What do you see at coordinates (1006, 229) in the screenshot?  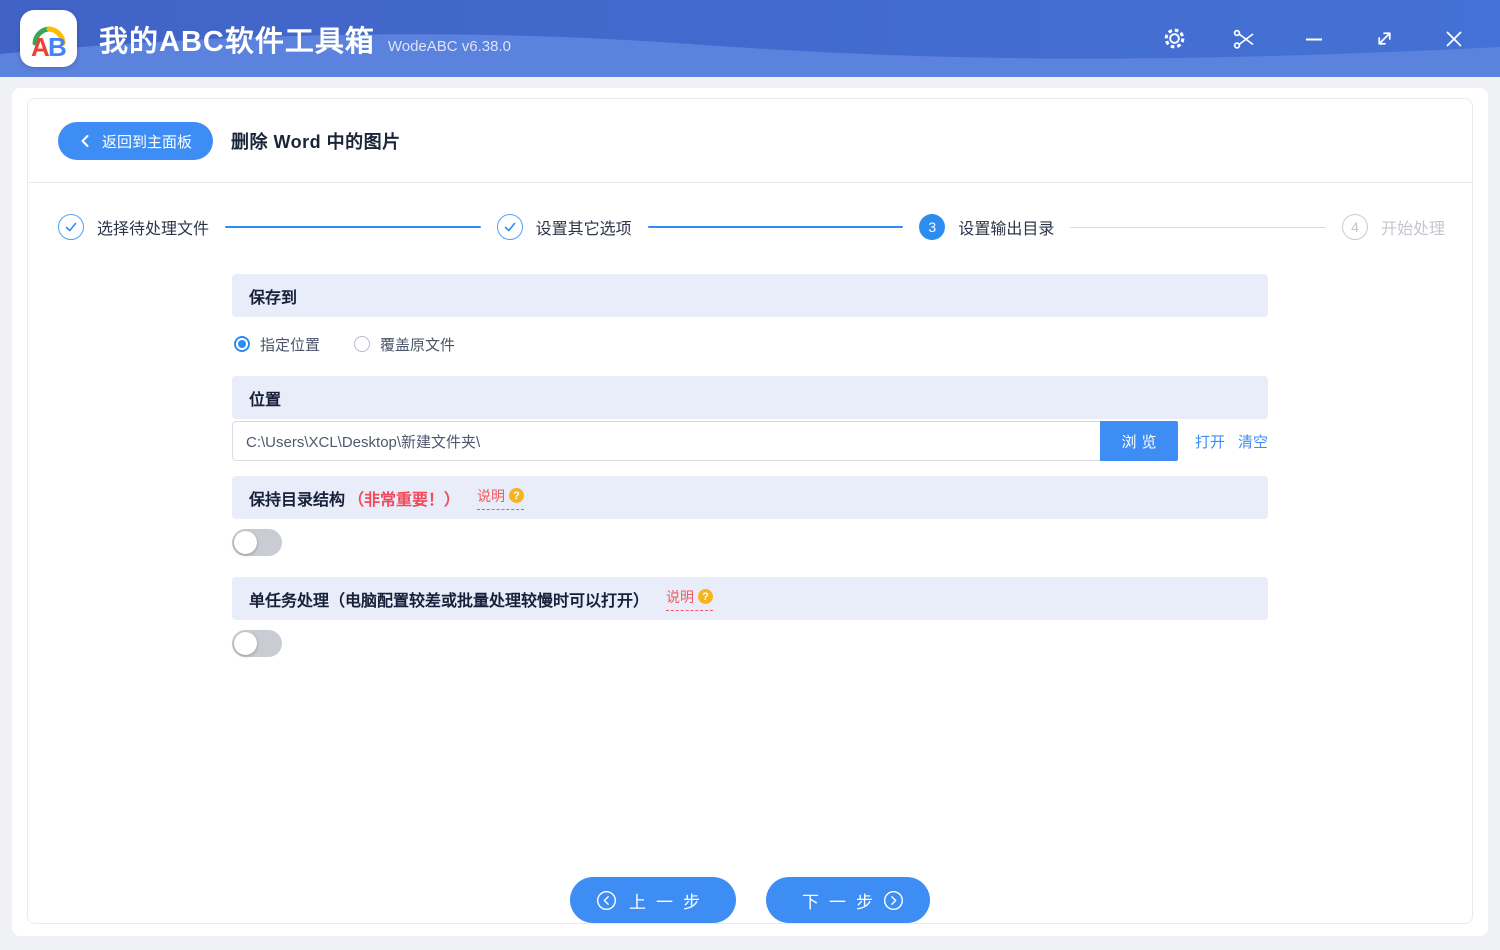 I see `step-label: 设置输出目录` at bounding box center [1006, 229].